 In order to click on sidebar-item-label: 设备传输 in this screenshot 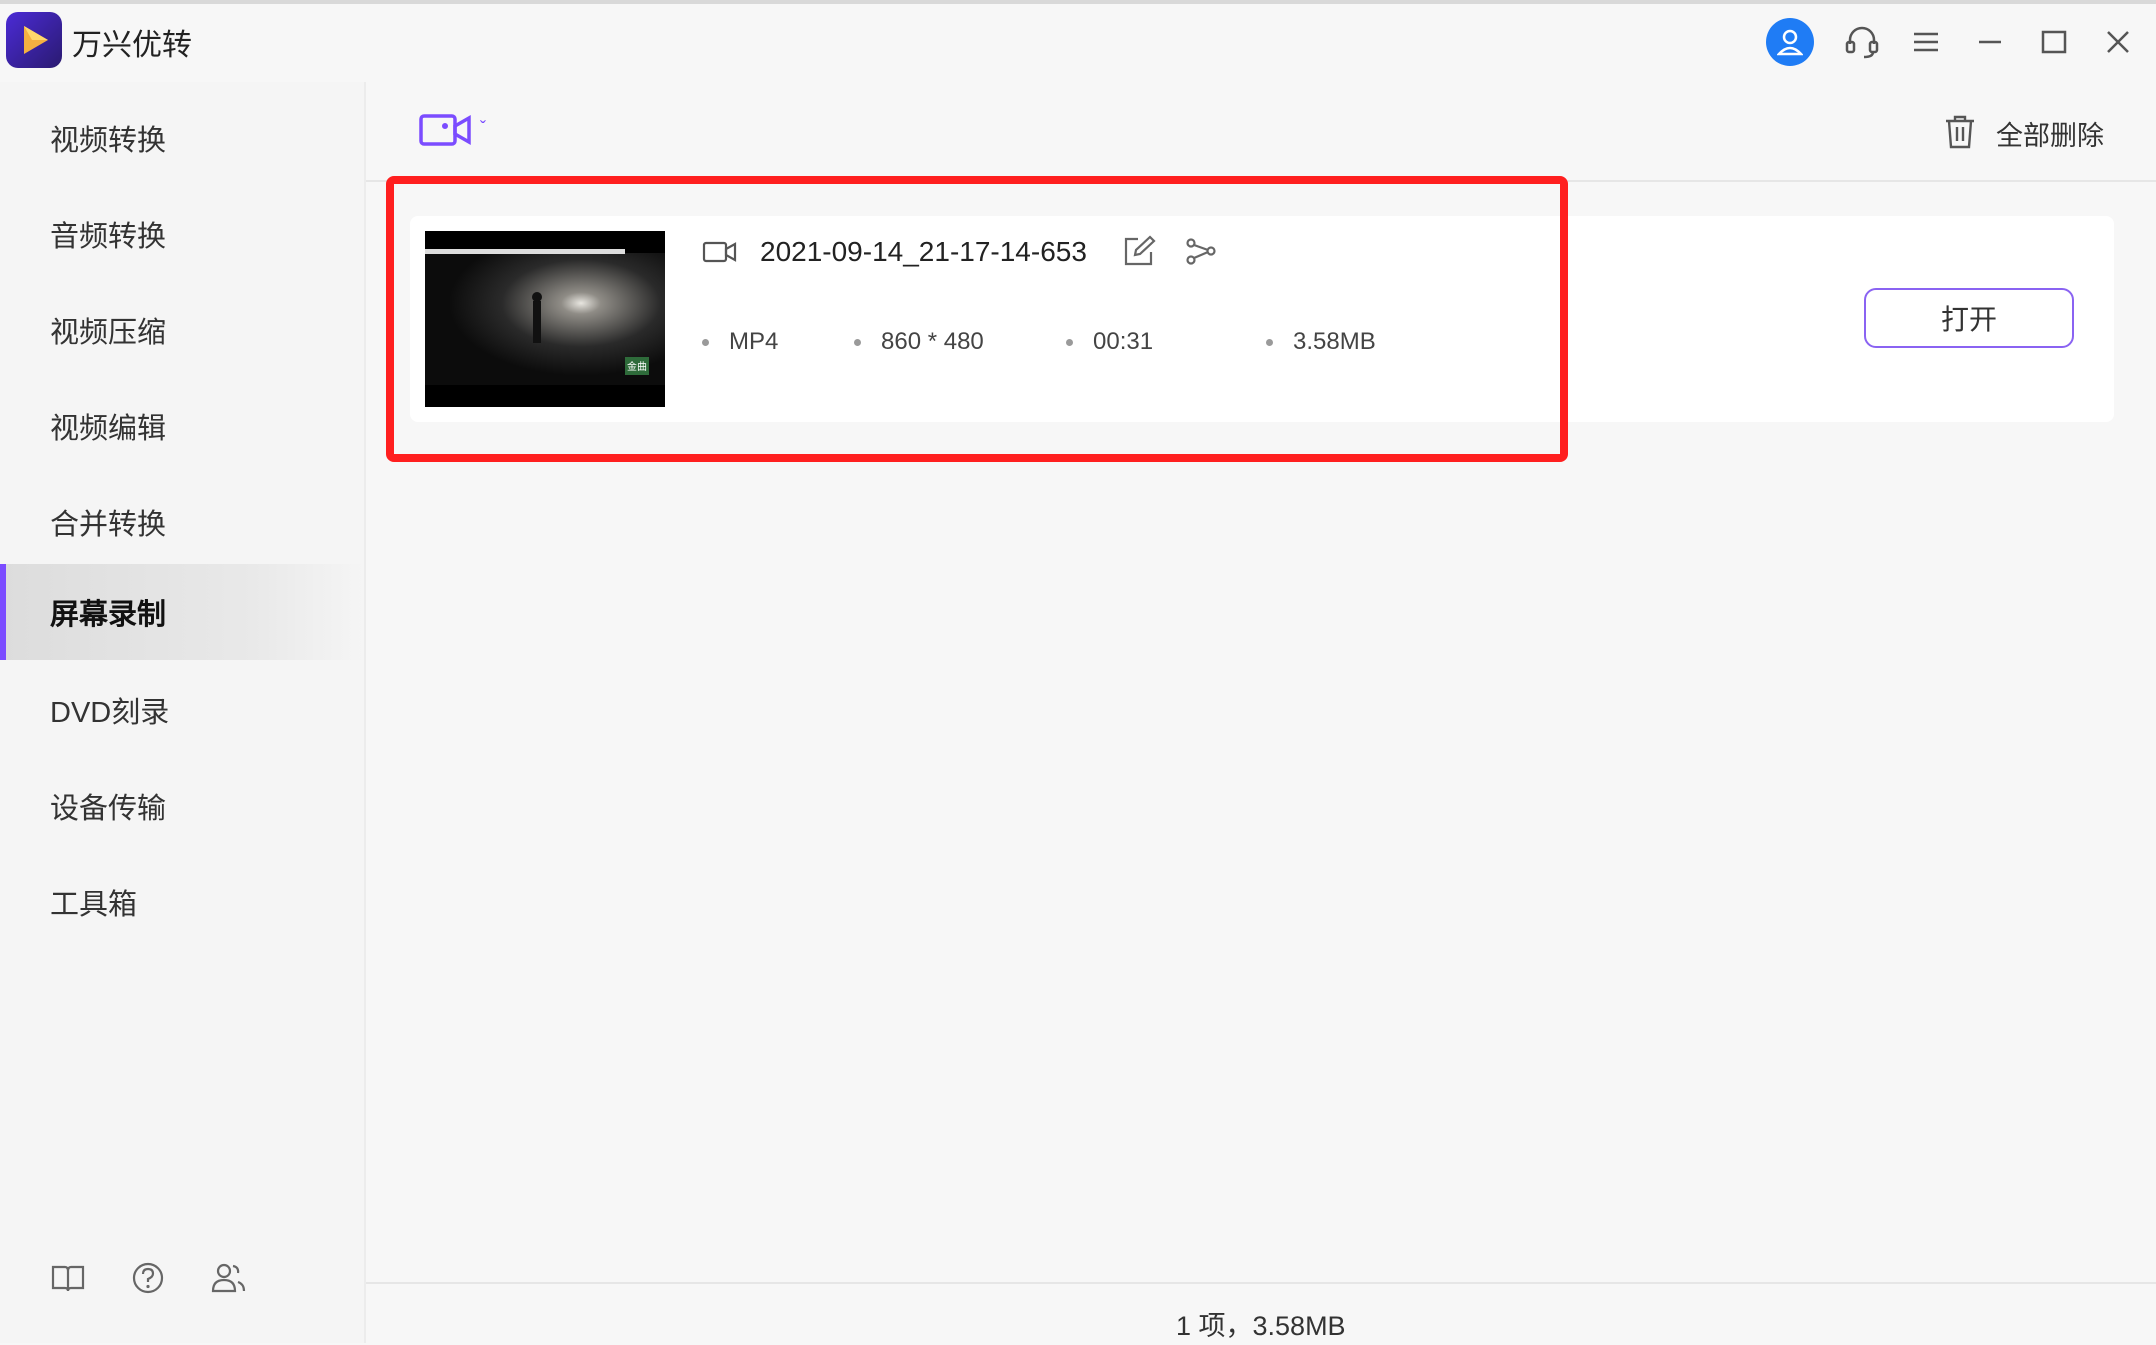, I will do `click(108, 809)`.